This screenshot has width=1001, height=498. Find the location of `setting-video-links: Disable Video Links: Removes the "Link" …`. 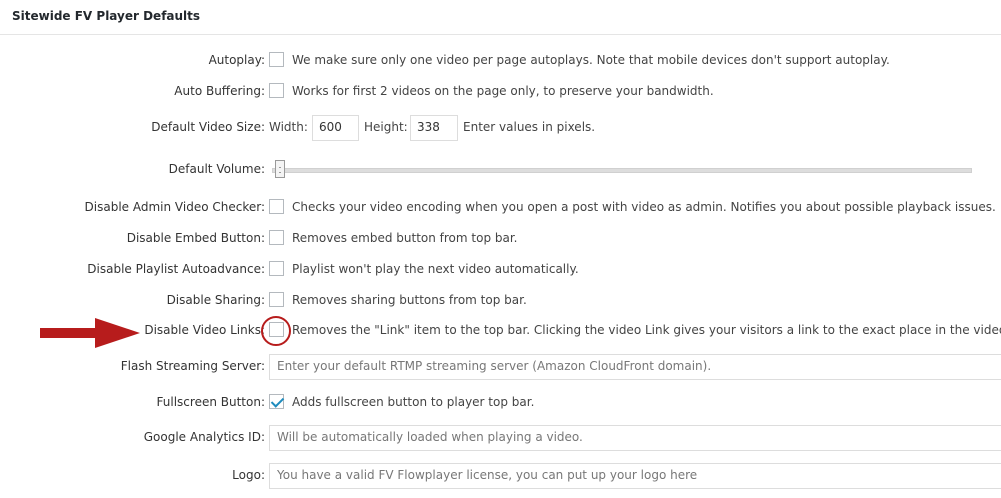

setting-video-links: Disable Video Links: Removes the "Link" … is located at coordinates (500, 331).